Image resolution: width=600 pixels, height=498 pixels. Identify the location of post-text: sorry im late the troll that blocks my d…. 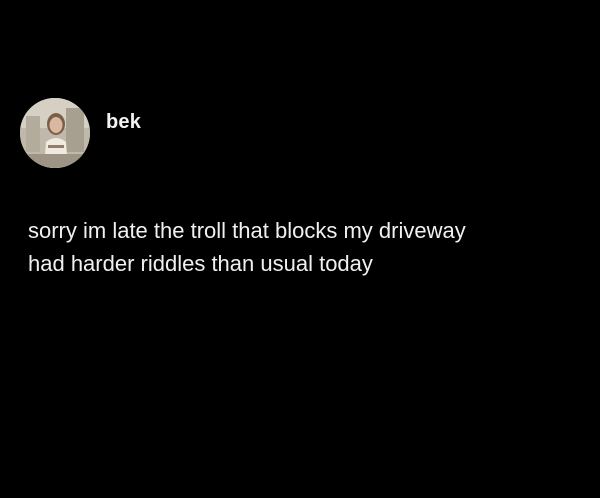
(247, 247).